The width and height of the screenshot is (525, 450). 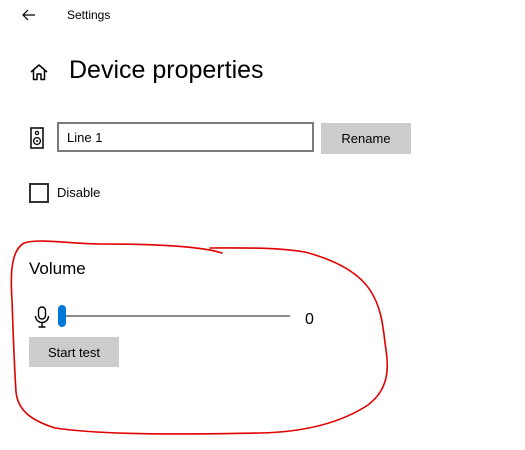 I want to click on volume-value: 0, so click(x=309, y=319).